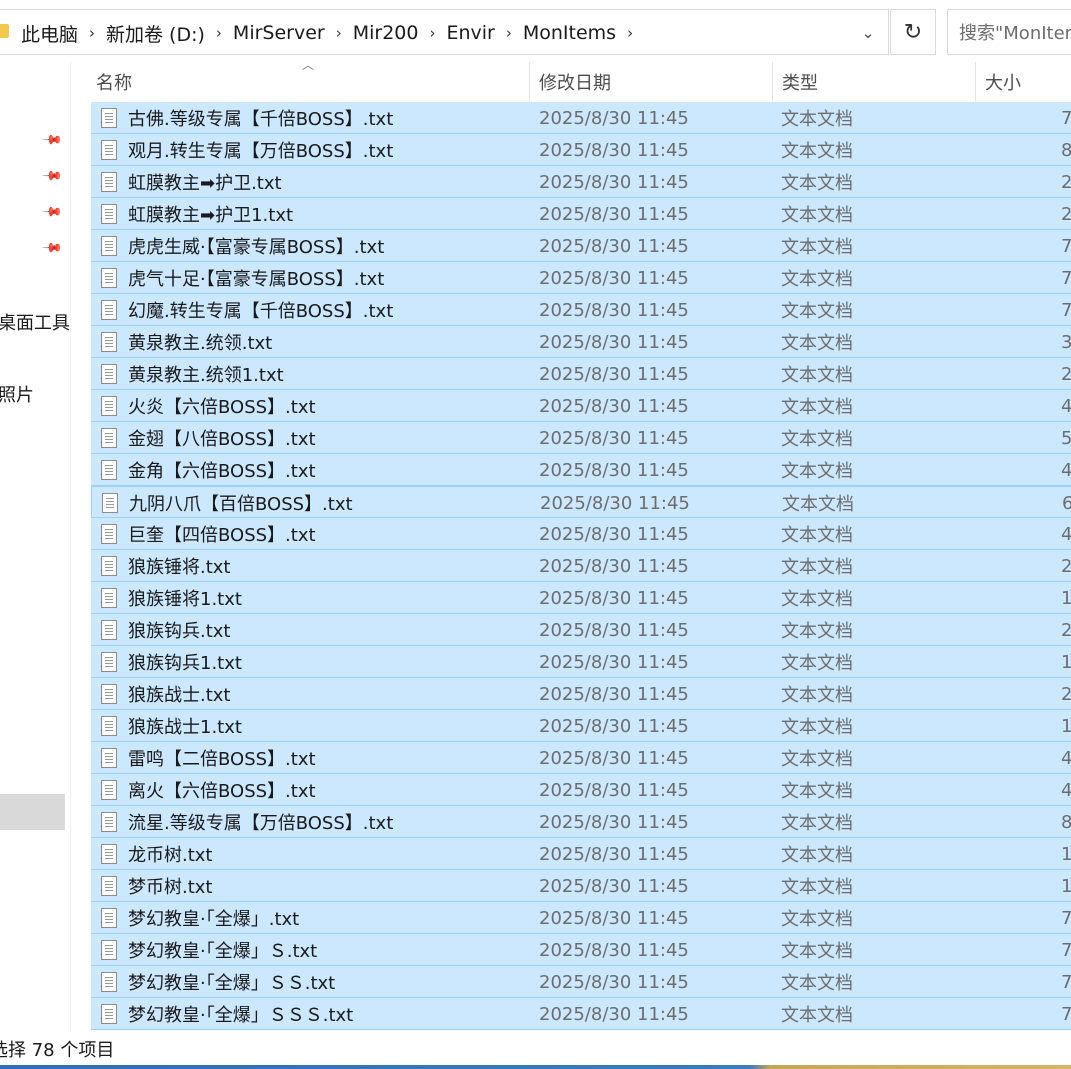 This screenshot has height=1069, width=1071. I want to click on file-name: 狼族钩兵1.txt, so click(185, 663).